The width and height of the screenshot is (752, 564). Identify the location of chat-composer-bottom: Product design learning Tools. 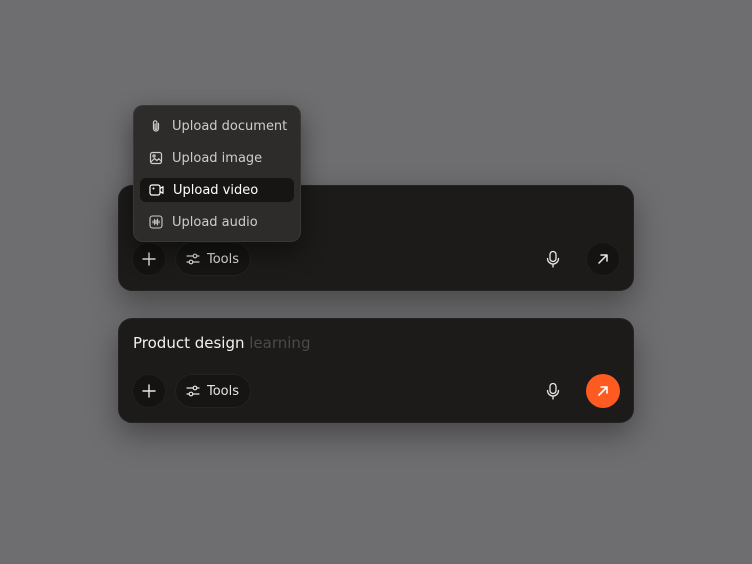
(376, 370).